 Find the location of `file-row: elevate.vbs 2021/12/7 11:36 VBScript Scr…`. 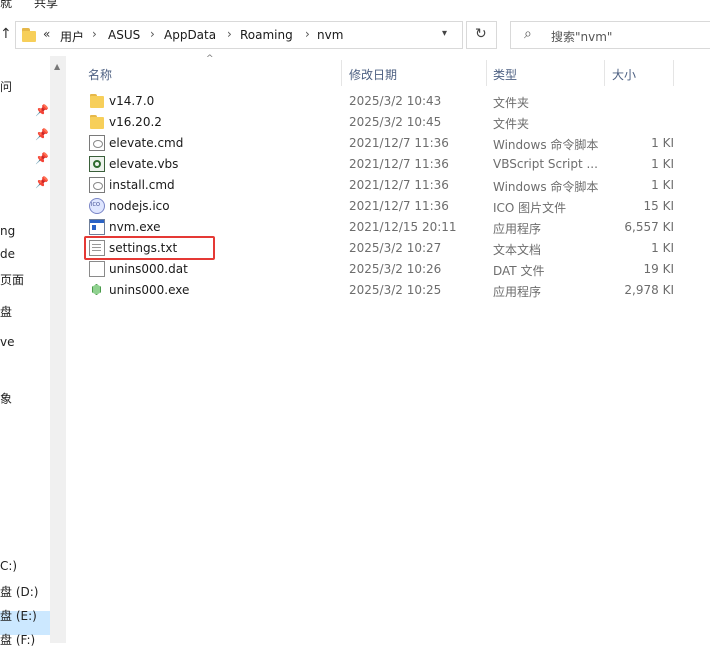

file-row: elevate.vbs 2021/12/7 11:36 VBScript Scr… is located at coordinates (398, 164).